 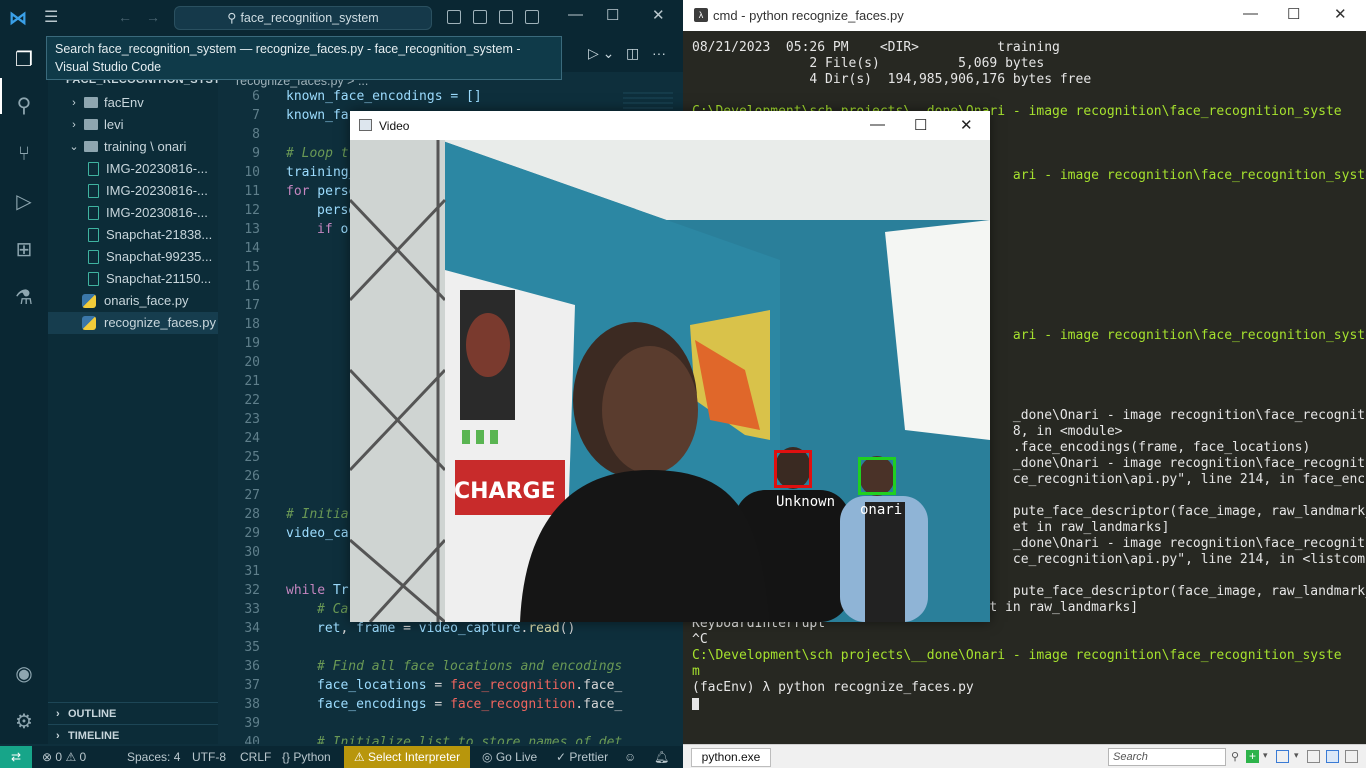 I want to click on tree-item: › levi, so click(x=133, y=125).